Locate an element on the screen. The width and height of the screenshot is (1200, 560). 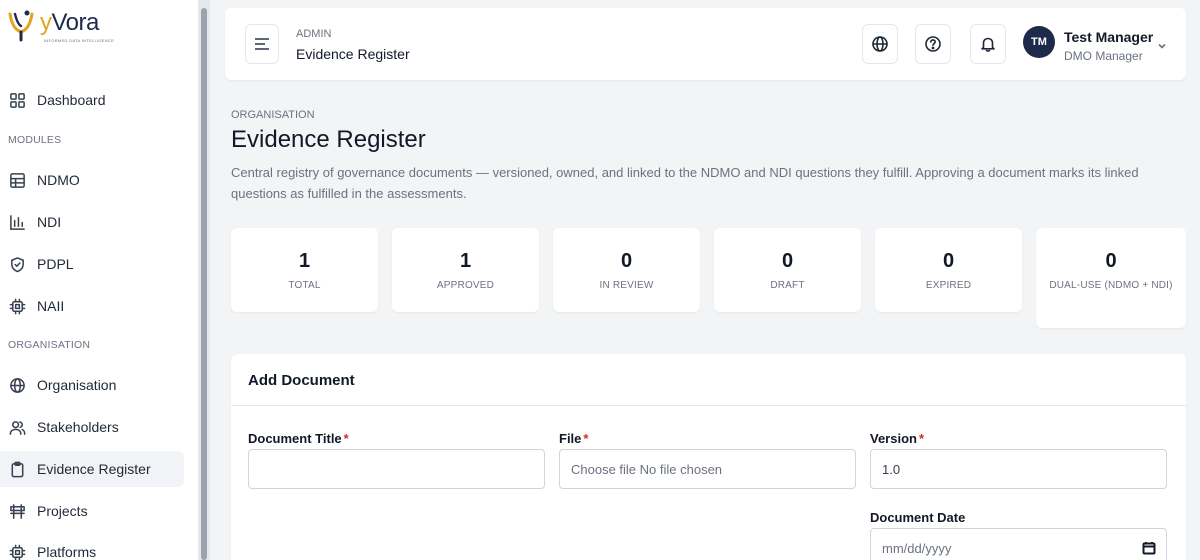
sidebar-item-evidence-register: Evidence Register is located at coordinates (92, 469).